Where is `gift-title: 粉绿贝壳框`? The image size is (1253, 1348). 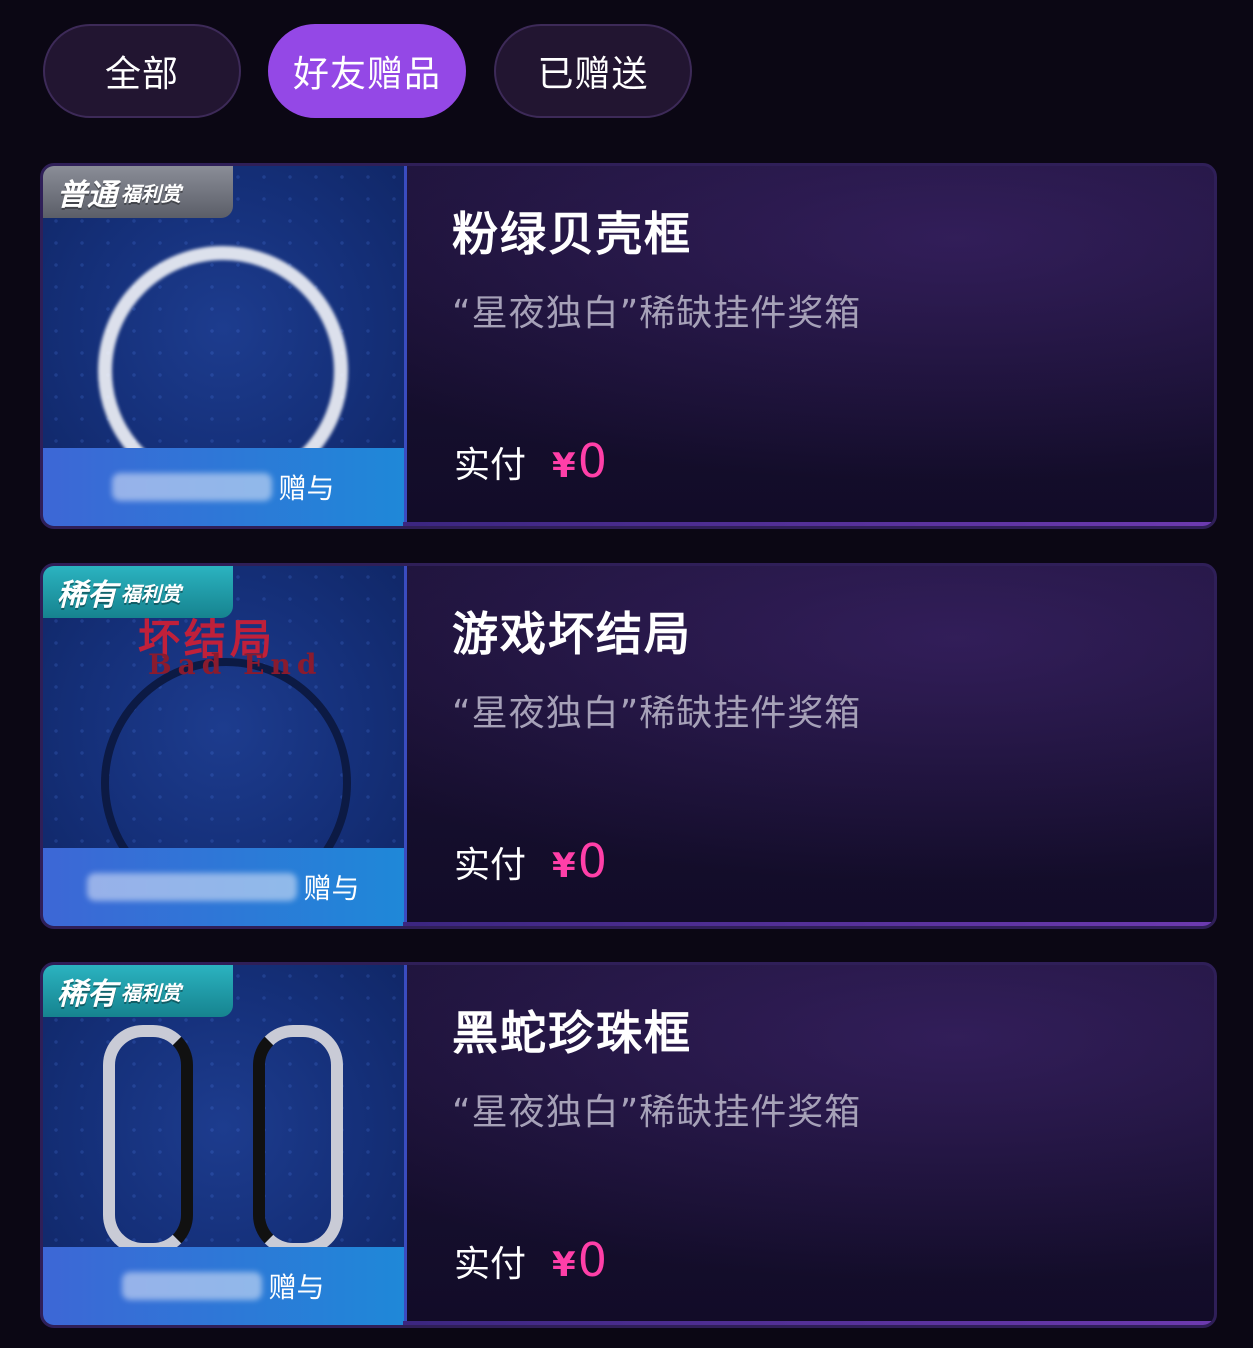
gift-title: 粉绿贝壳框 is located at coordinates (572, 234).